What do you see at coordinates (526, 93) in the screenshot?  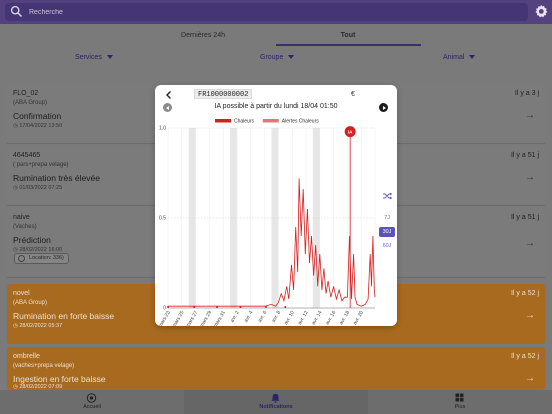 I see `time-ago: Il y a 3 j` at bounding box center [526, 93].